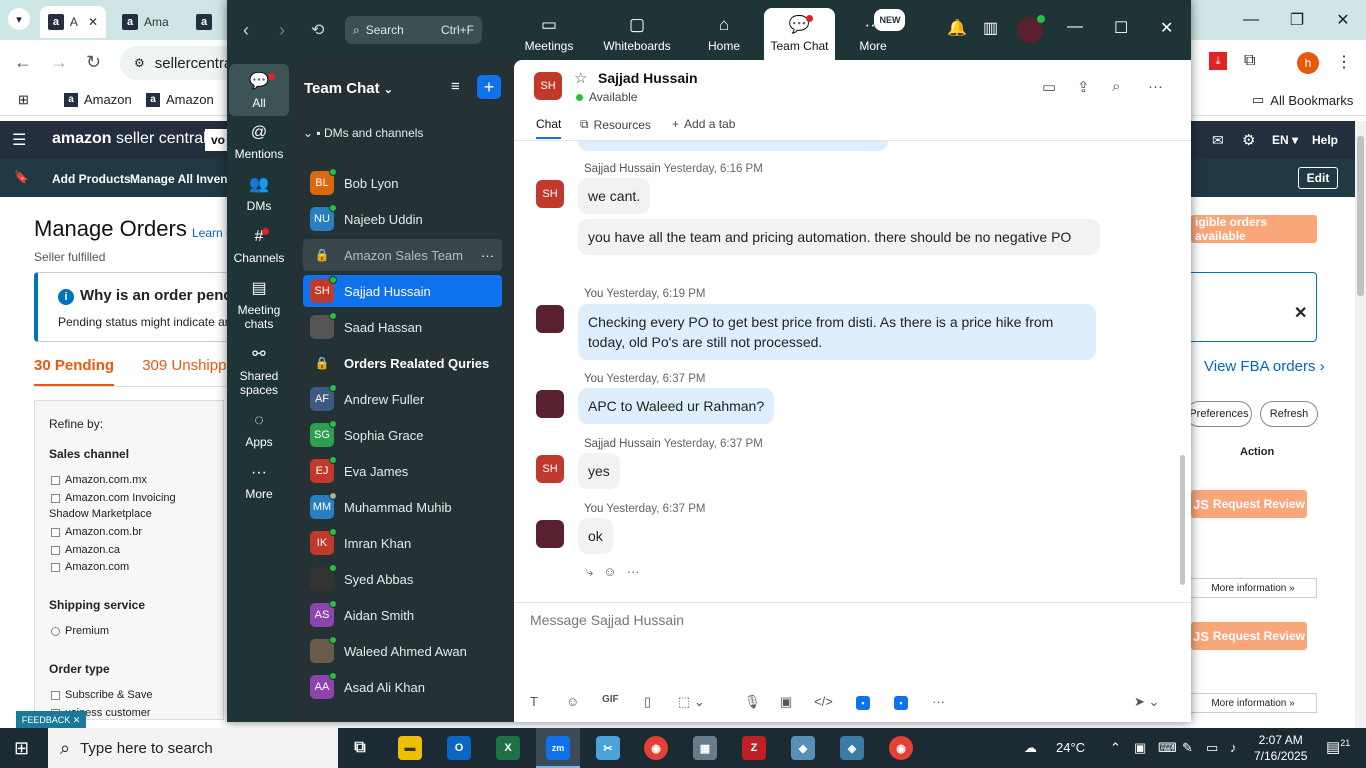 The height and width of the screenshot is (768, 1366). I want to click on subnav-add-products: Add Products, so click(91, 179).